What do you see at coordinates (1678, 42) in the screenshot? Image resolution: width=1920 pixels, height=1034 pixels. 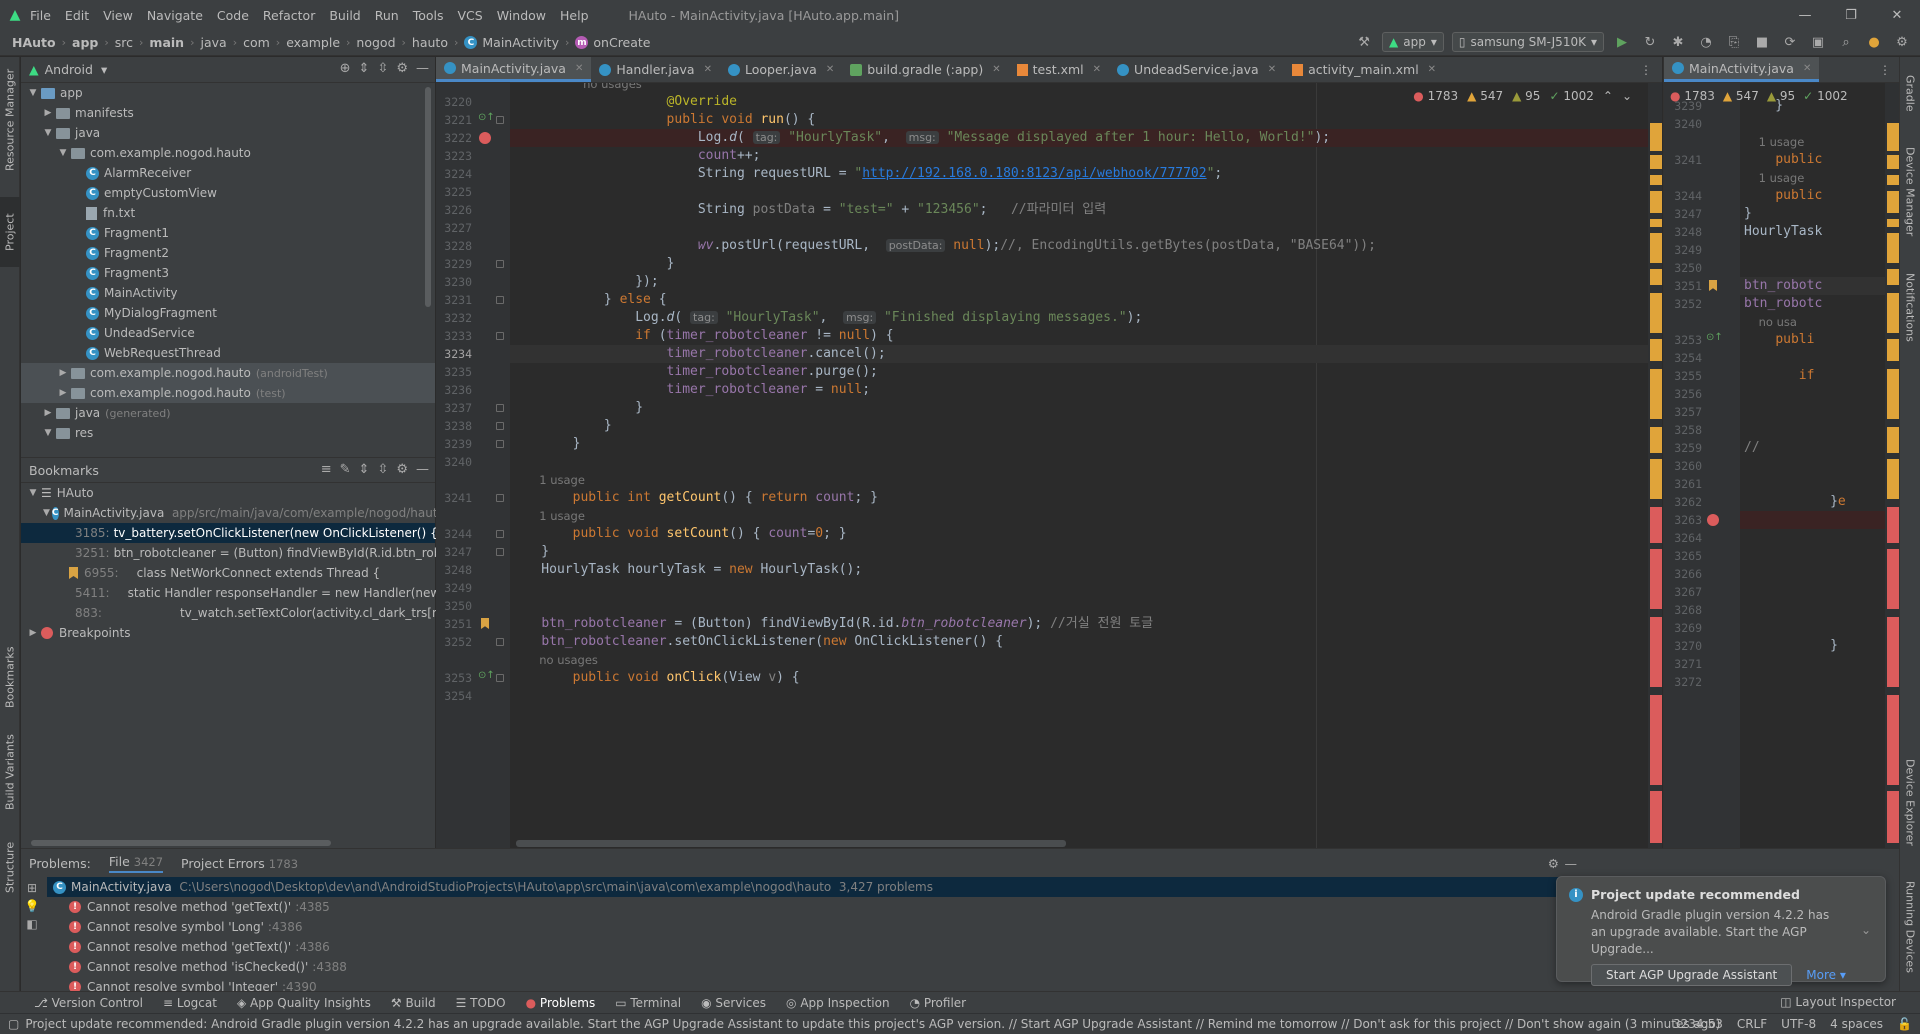 I see `debug-icon: ✱` at bounding box center [1678, 42].